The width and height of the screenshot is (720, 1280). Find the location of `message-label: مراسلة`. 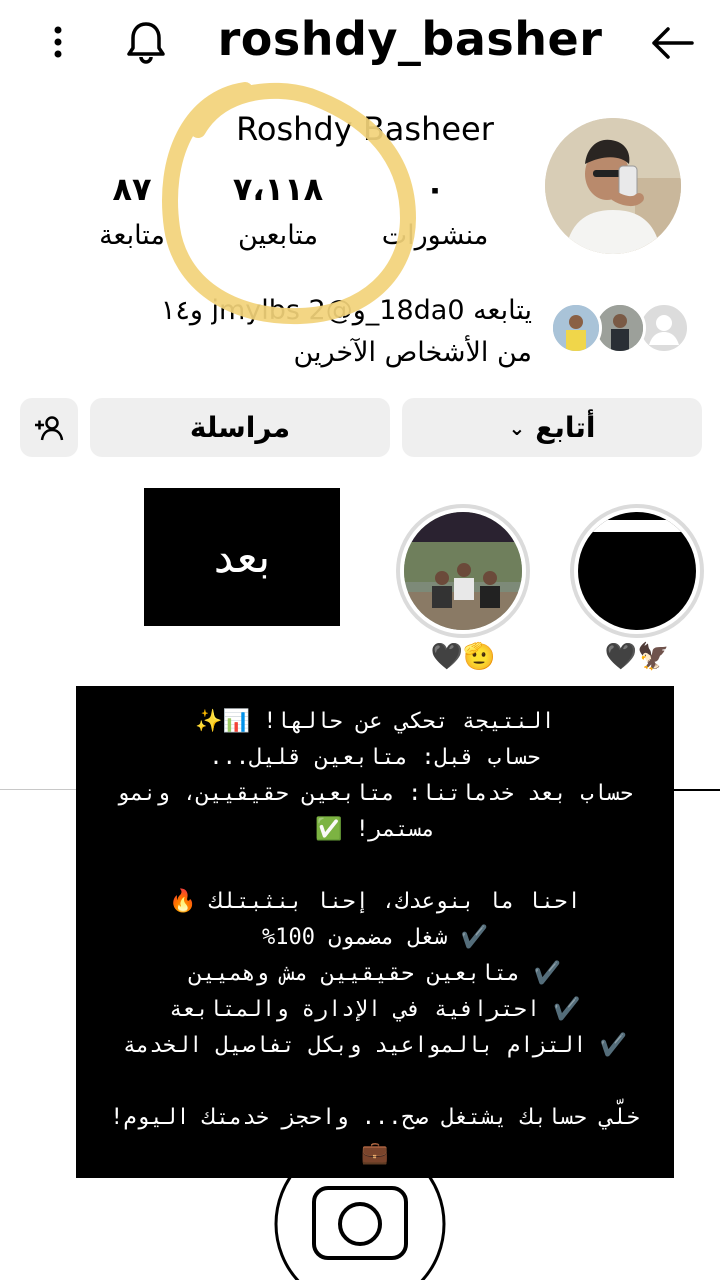

message-label: مراسلة is located at coordinates (240, 427).